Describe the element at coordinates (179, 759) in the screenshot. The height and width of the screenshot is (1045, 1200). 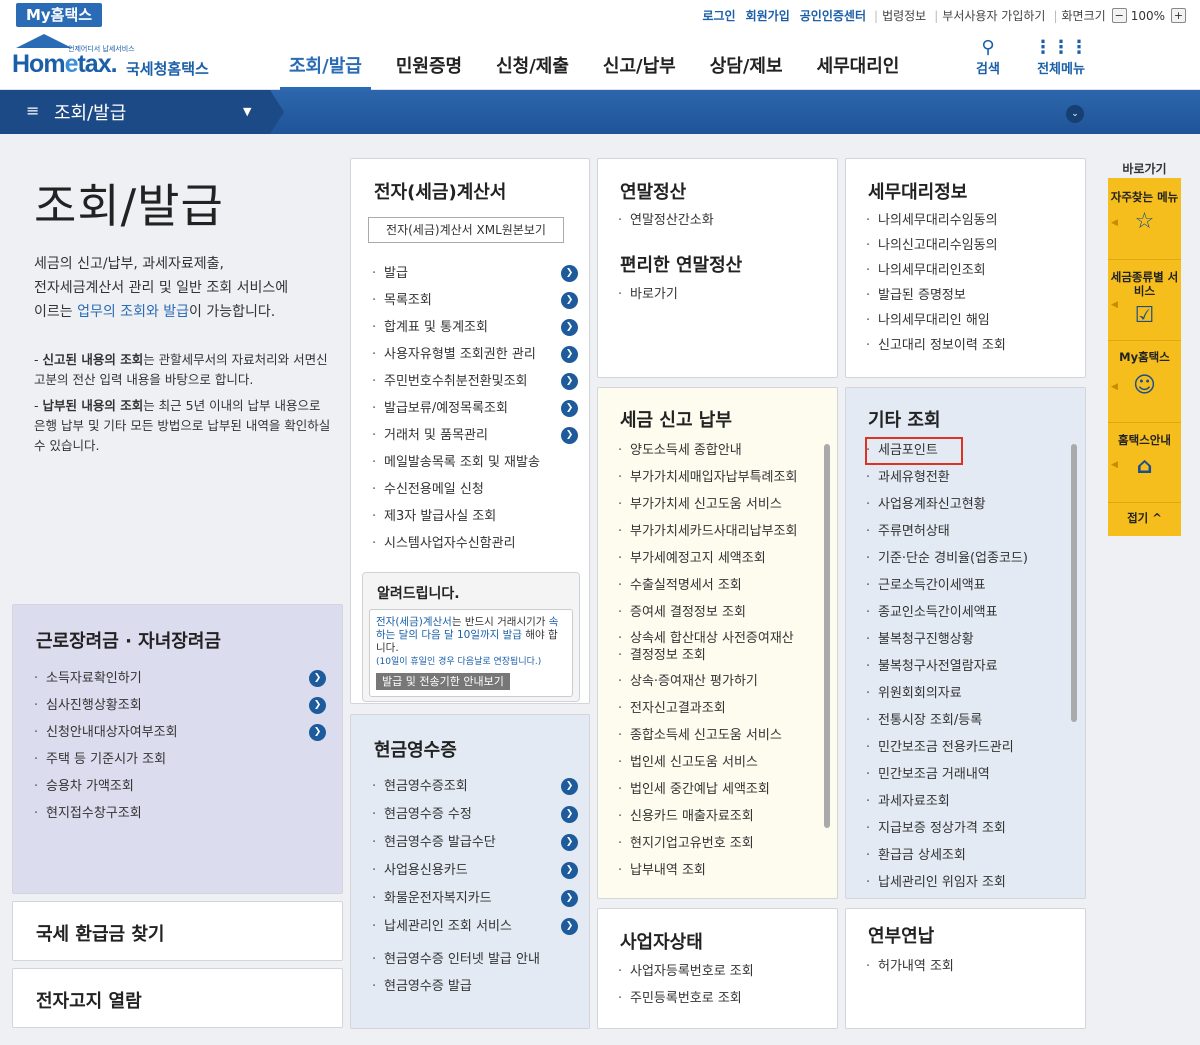
I see `list-item: 주택 등 기준시가 조회` at that location.